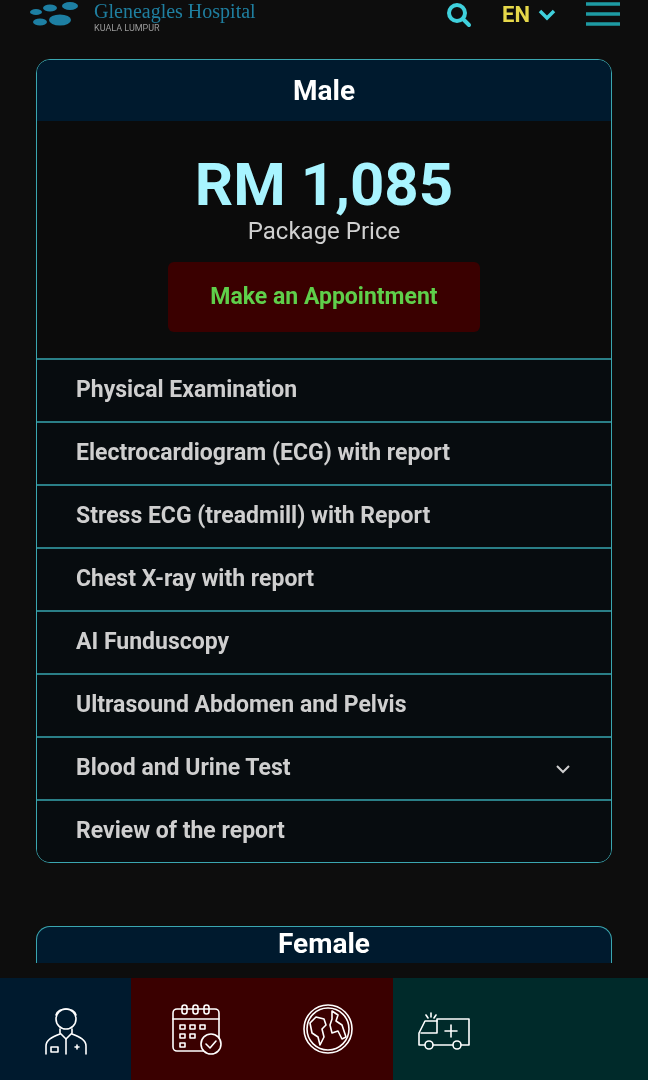 Image resolution: width=648 pixels, height=1080 pixels. I want to click on package-item: Stress ECG (treadmill) with Report, so click(324, 515).